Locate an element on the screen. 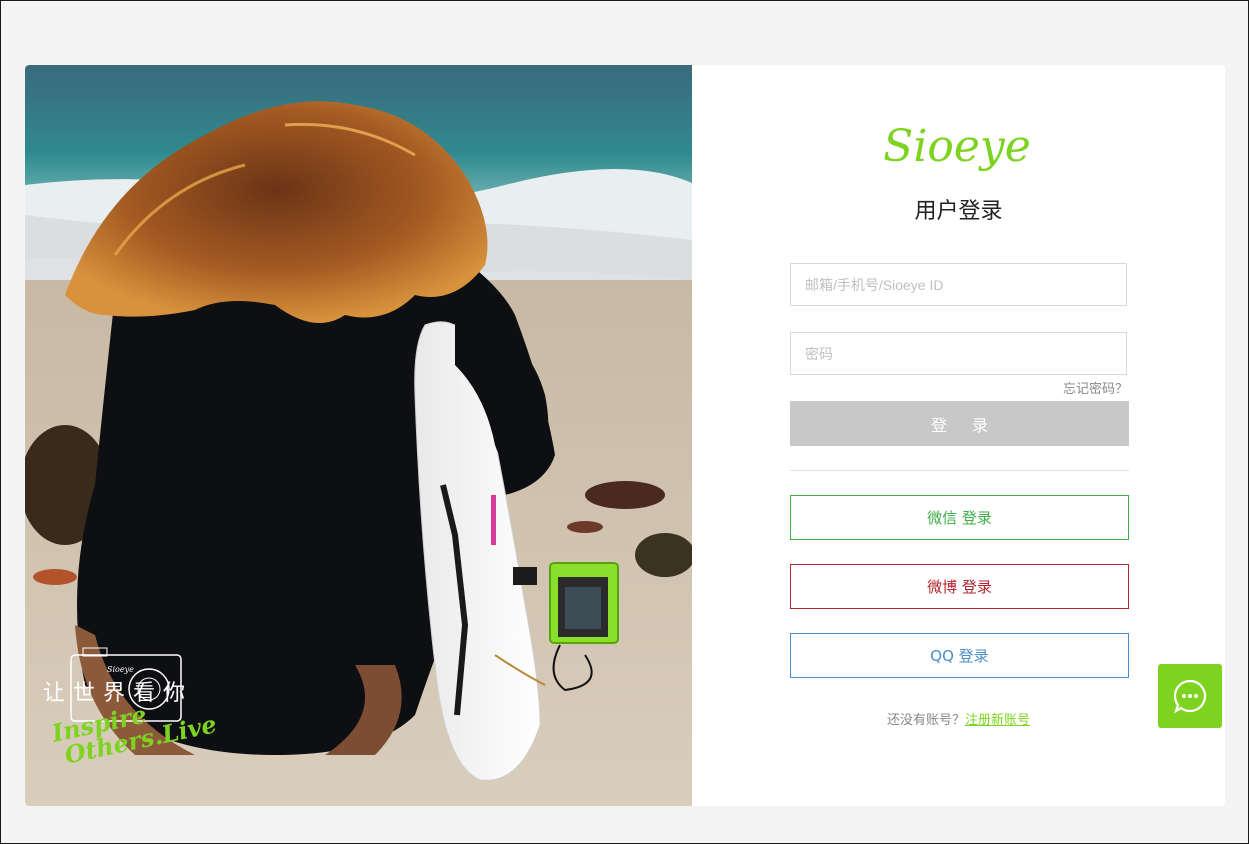 The width and height of the screenshot is (1249, 844). chat-bubble-icon is located at coordinates (1190, 696).